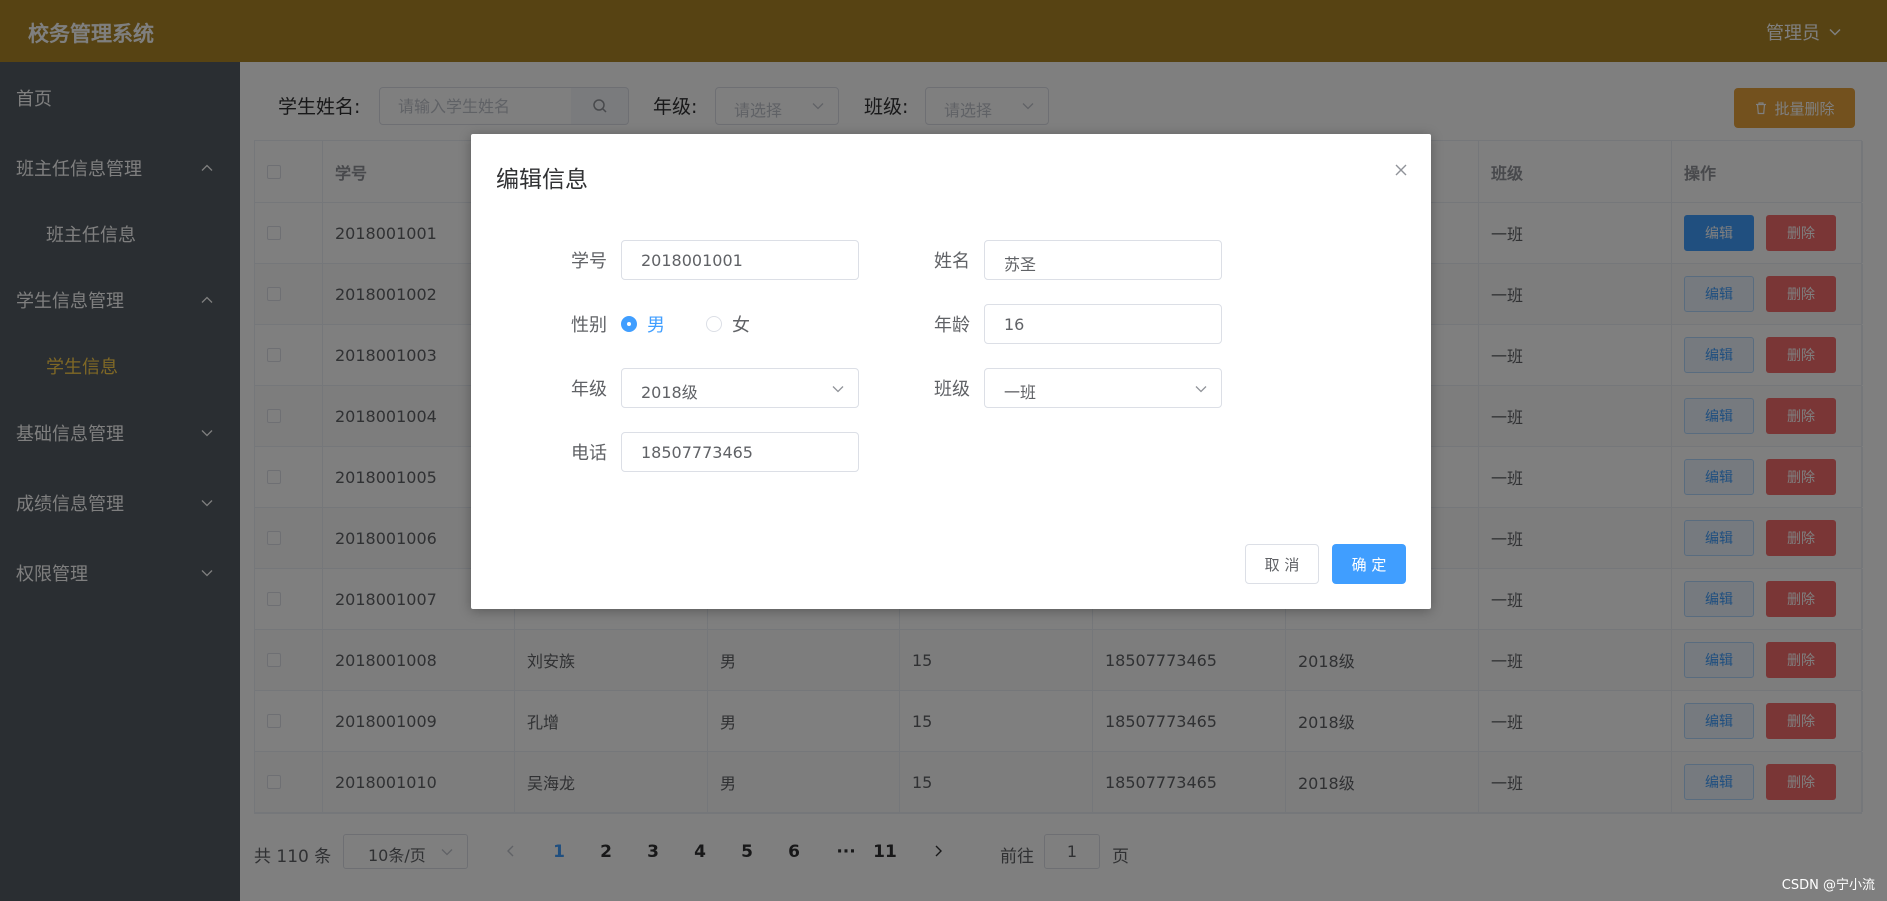 This screenshot has width=1887, height=901. I want to click on confirm-button: 确 定, so click(1369, 564).